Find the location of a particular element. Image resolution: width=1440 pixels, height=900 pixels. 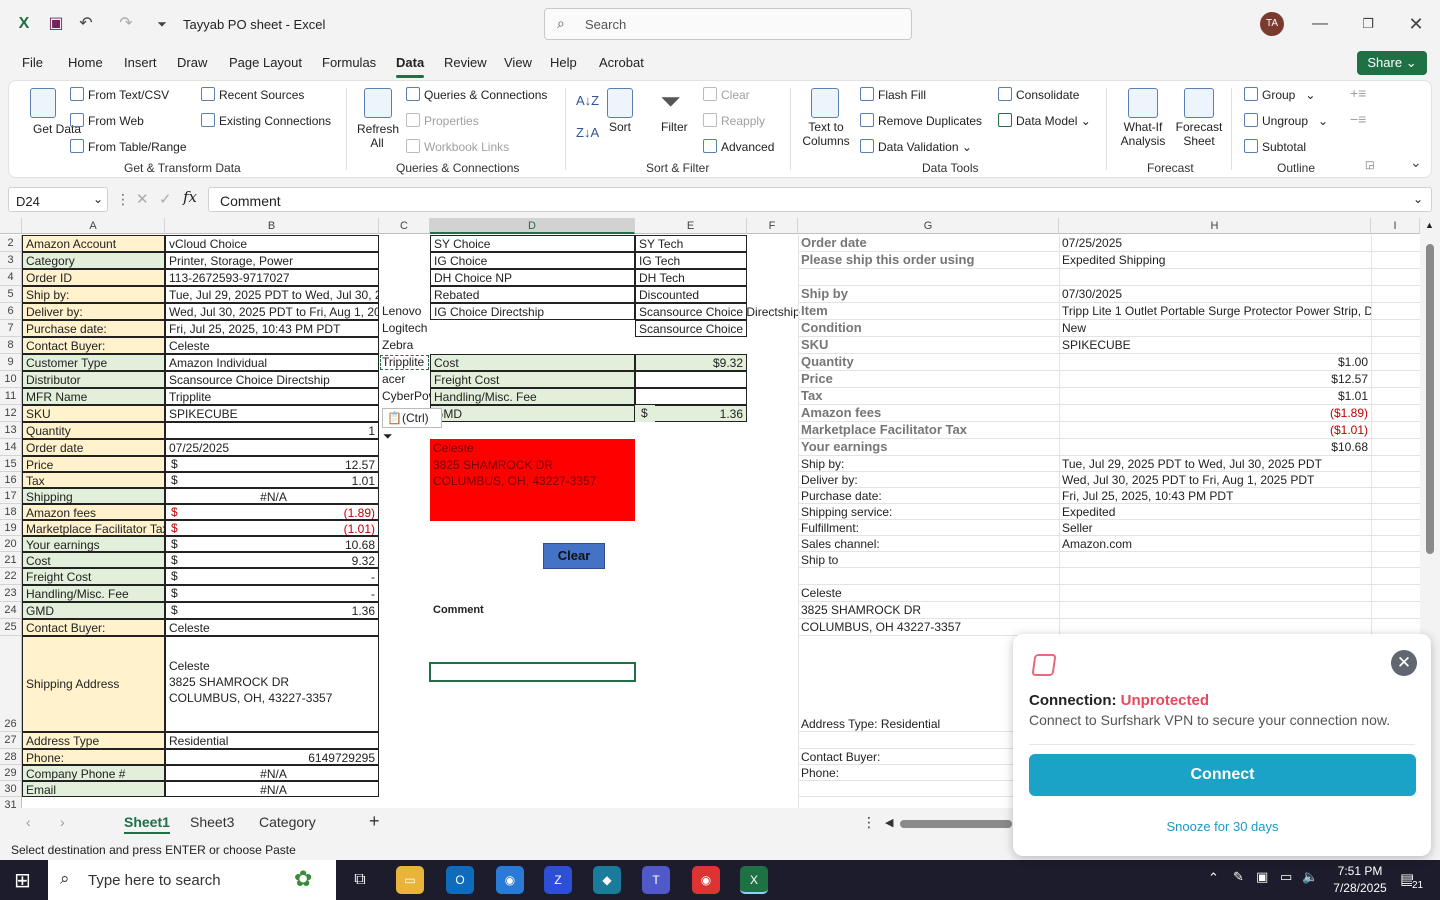

row-header: 18 is located at coordinates (11, 512).